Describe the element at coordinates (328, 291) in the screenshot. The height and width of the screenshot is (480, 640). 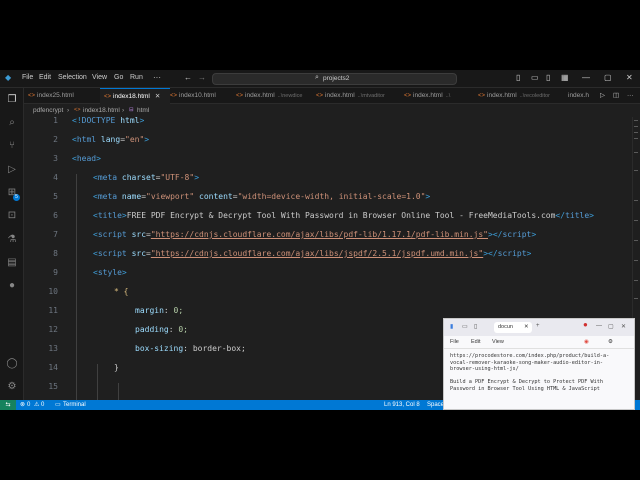
I see `code-line-10: 10 * {` at that location.